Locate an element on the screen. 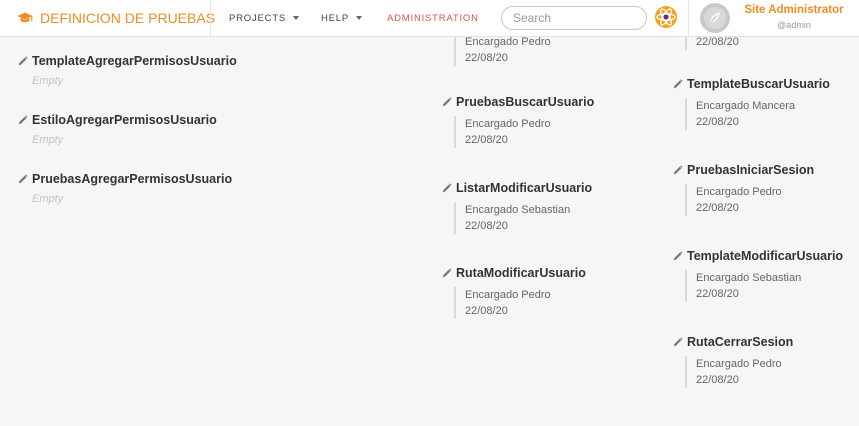 This screenshot has height=426, width=859. administration-link-label: ADMINISTRATION is located at coordinates (433, 18).